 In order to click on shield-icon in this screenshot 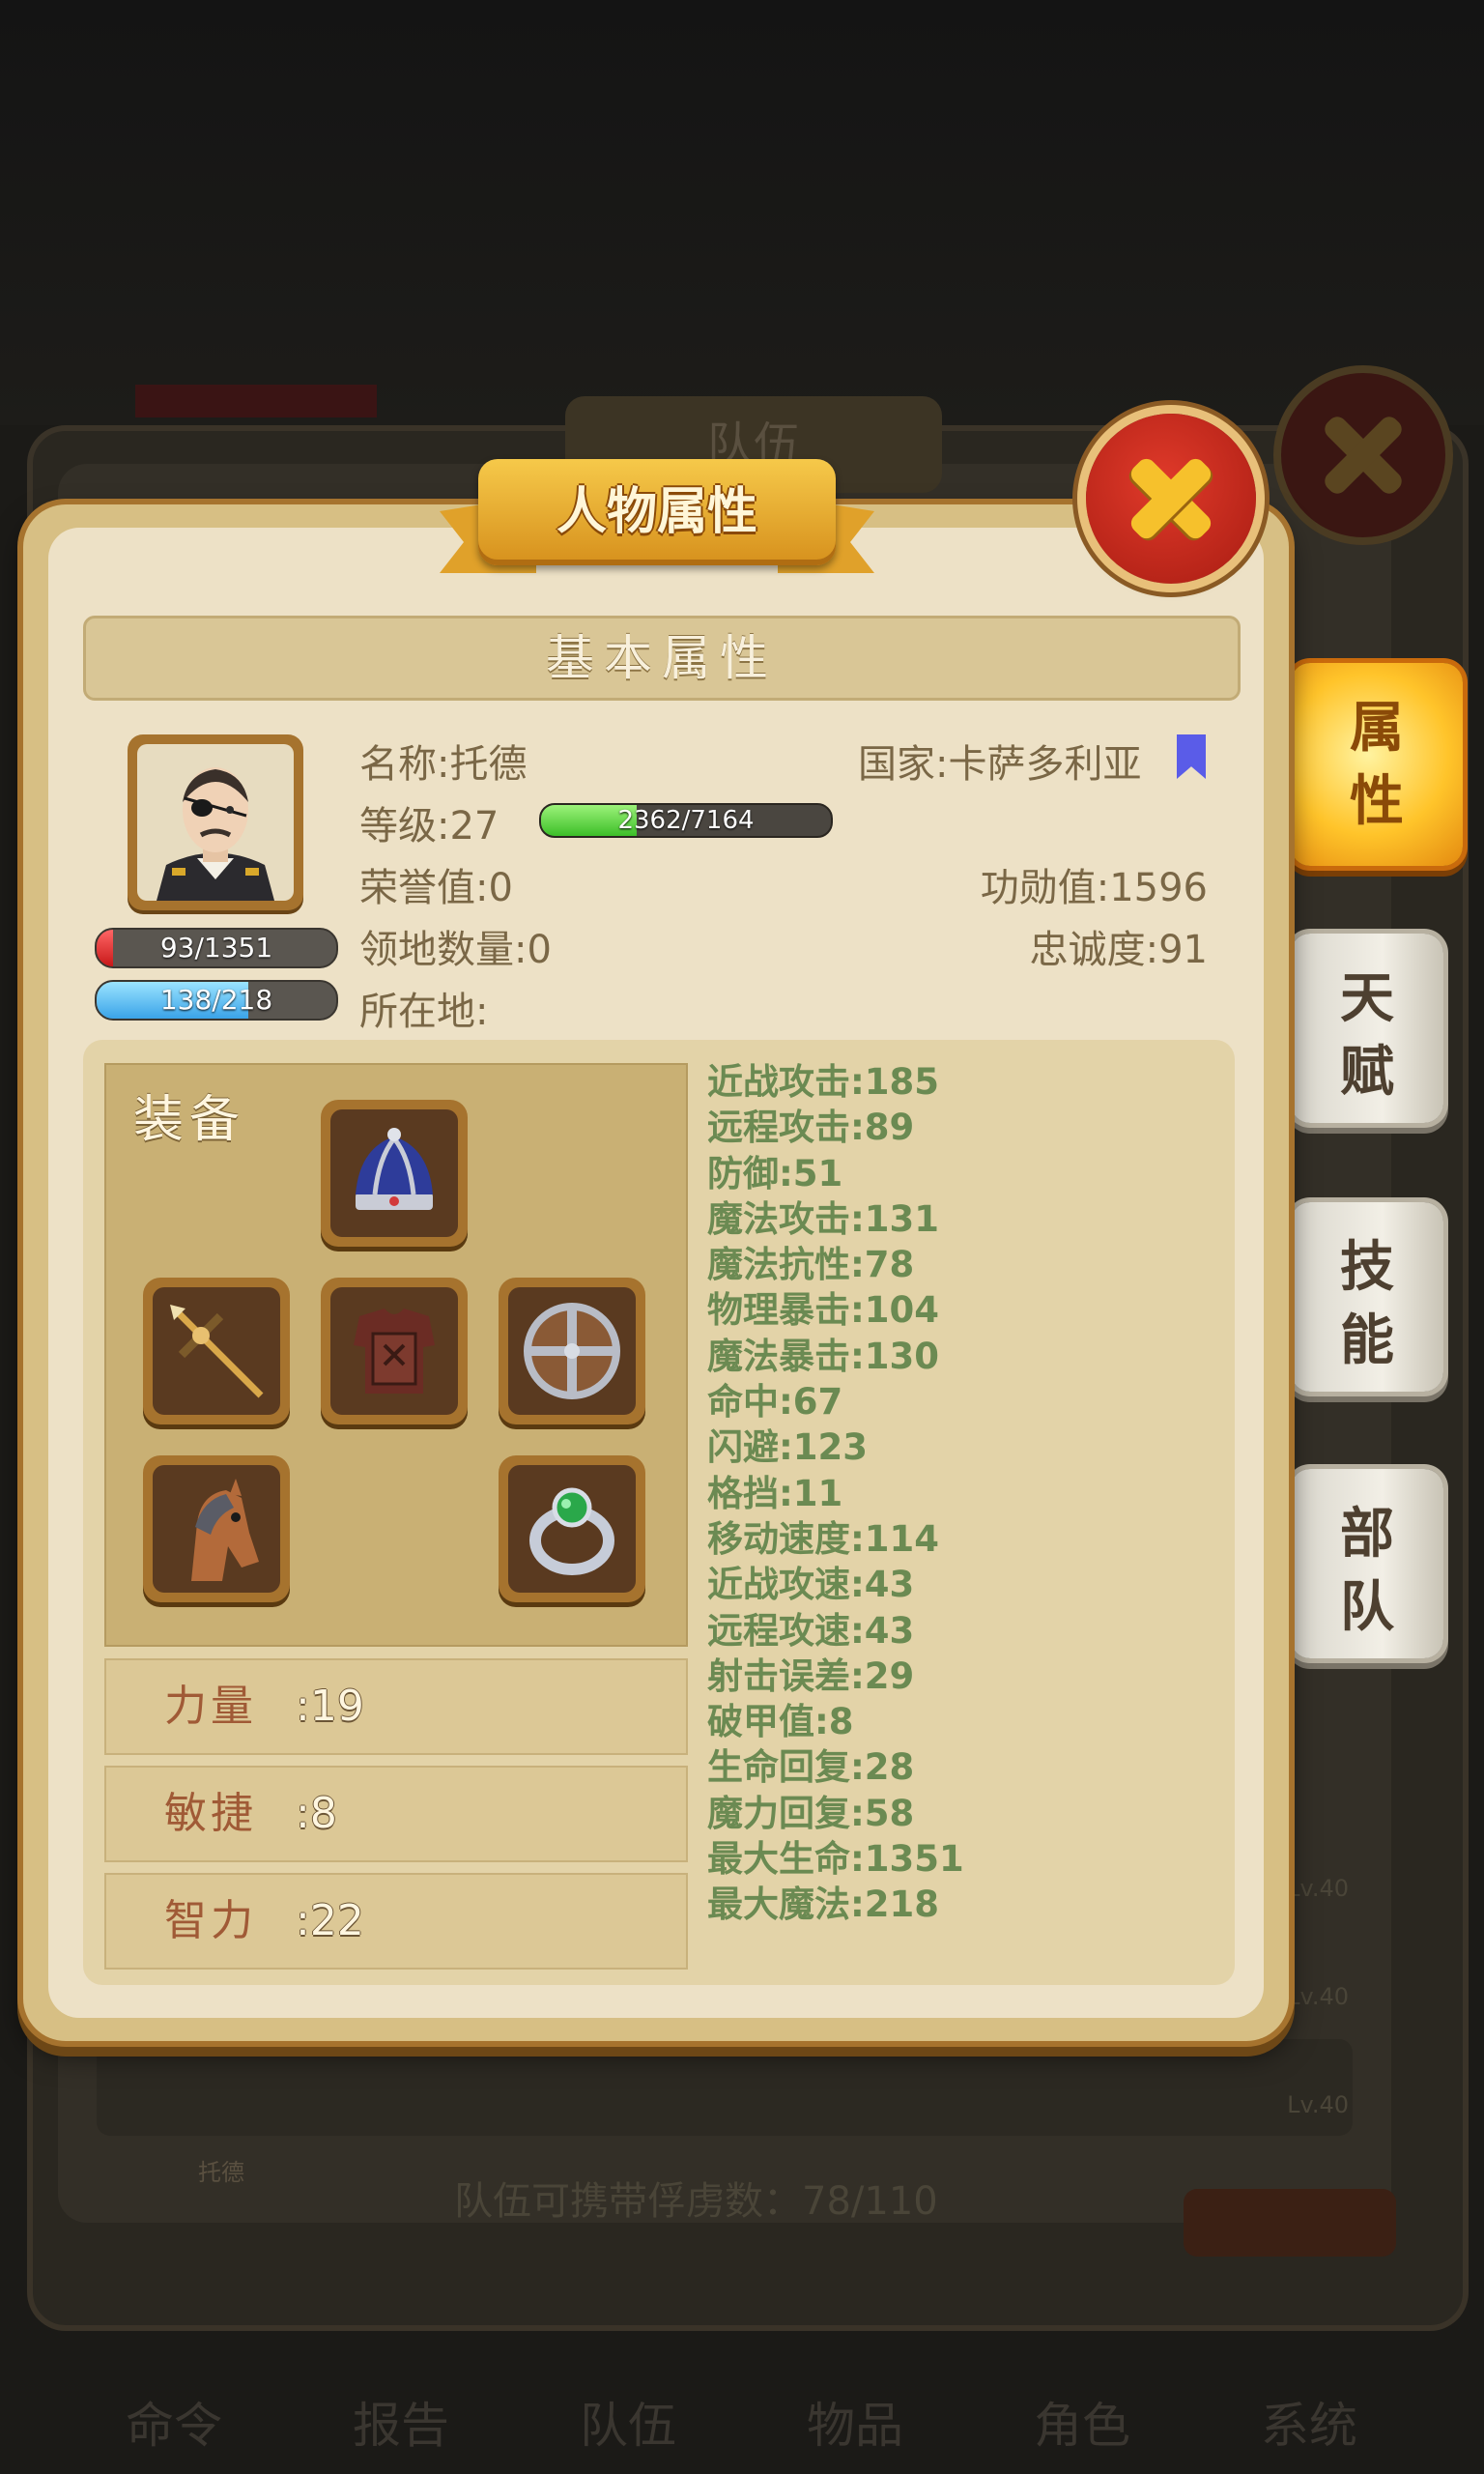, I will do `click(572, 1351)`.